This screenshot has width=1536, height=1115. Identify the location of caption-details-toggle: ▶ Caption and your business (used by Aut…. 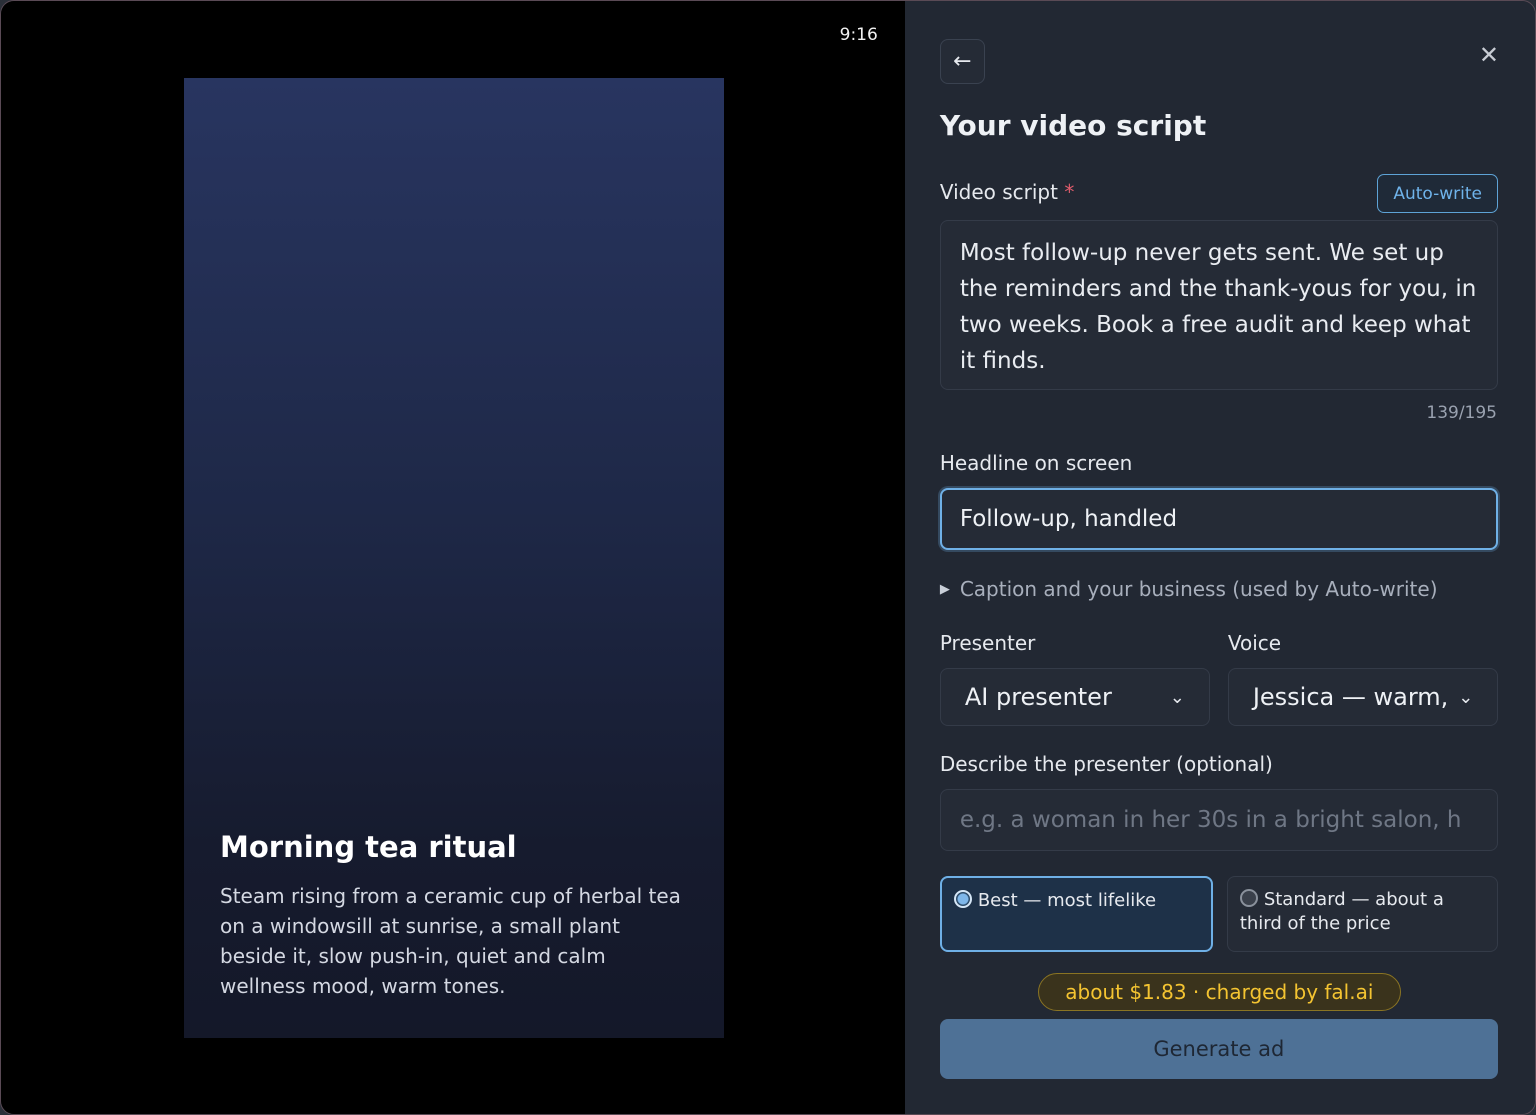
(1189, 589).